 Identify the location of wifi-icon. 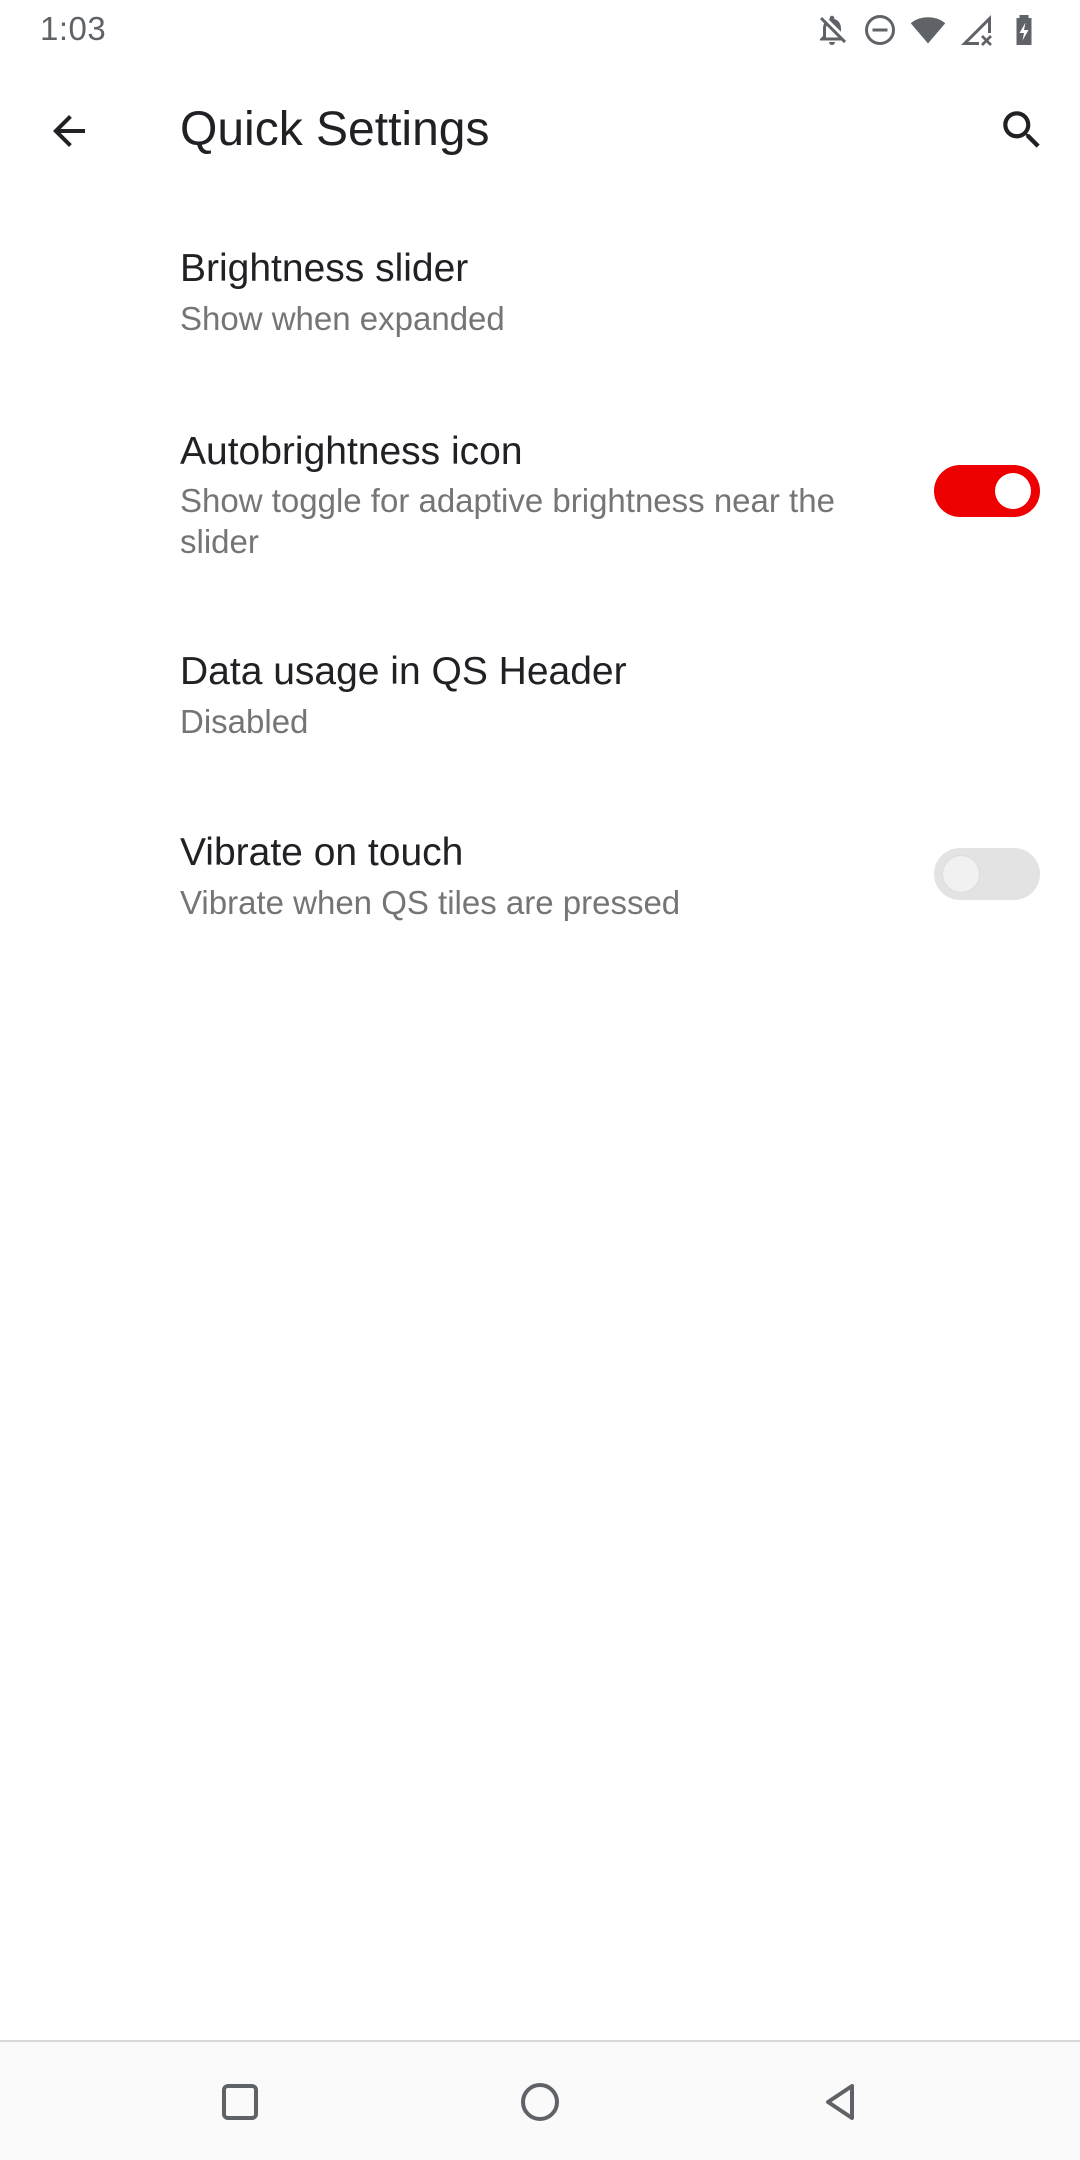
(928, 30).